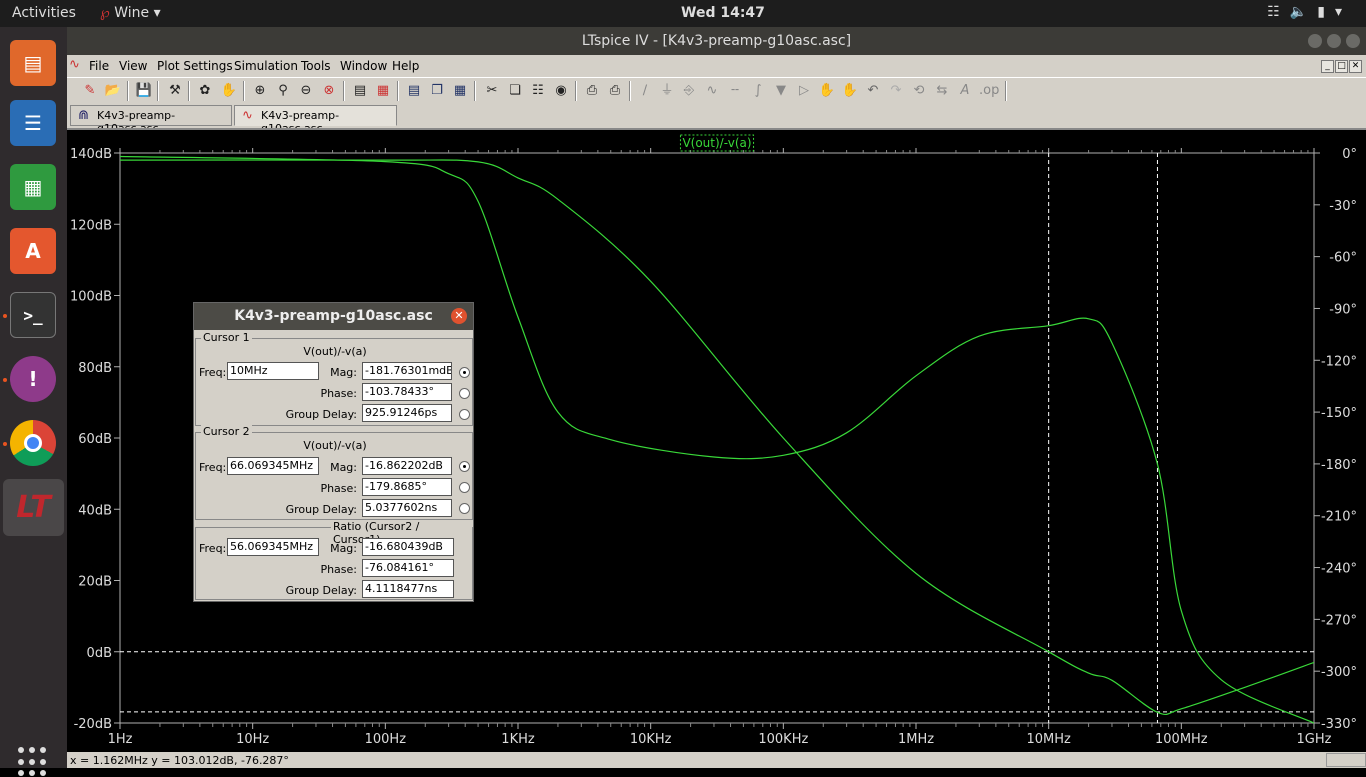 The image size is (1366, 777). Describe the element at coordinates (407, 371) in the screenshot. I see `cursor1-mag-field: -181.76301mdB` at that location.